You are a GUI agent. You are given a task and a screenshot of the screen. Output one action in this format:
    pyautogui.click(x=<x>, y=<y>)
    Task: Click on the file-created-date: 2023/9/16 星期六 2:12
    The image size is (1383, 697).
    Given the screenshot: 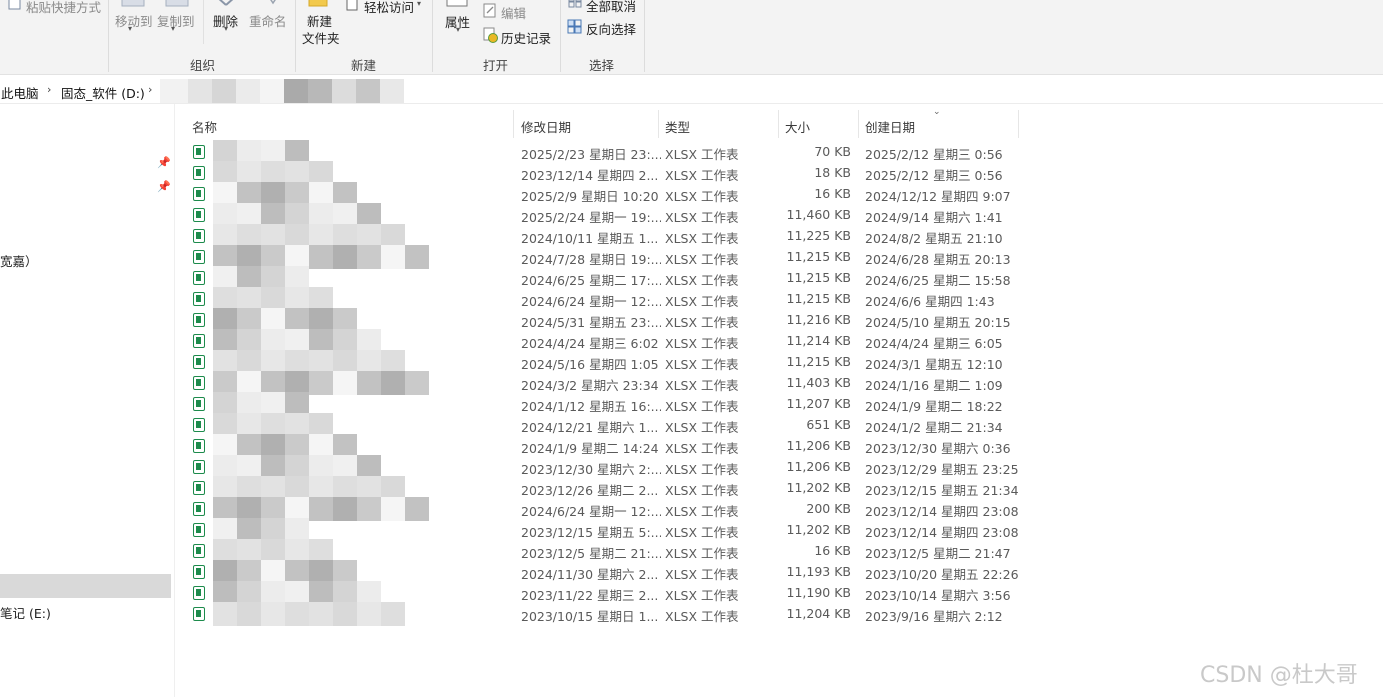 What is the action you would take?
    pyautogui.click(x=934, y=616)
    